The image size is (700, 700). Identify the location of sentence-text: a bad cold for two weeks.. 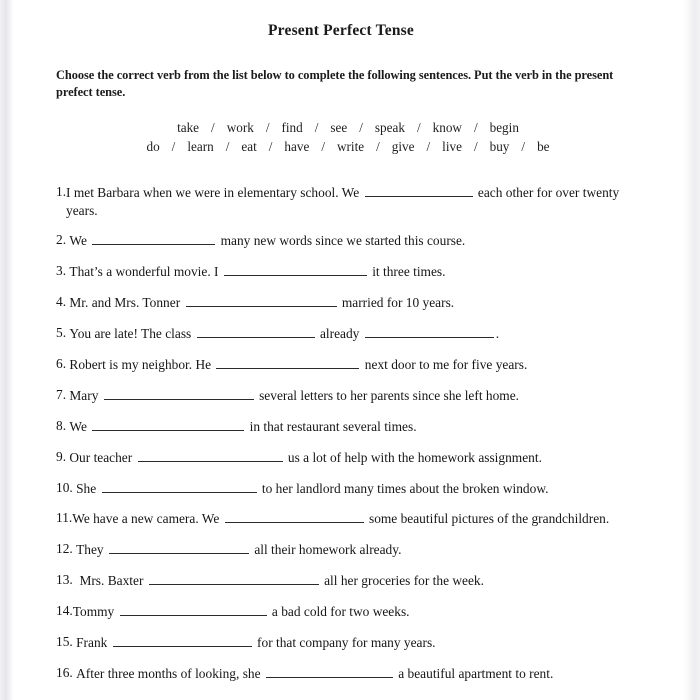
(339, 612).